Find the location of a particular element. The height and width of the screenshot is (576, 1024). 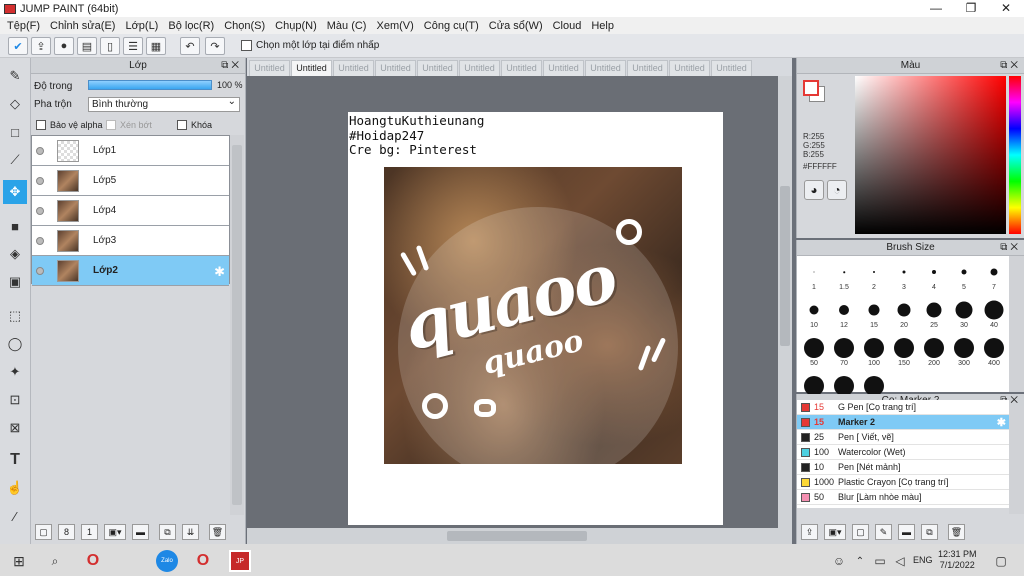

menu-cloud: Cloud is located at coordinates (567, 26).